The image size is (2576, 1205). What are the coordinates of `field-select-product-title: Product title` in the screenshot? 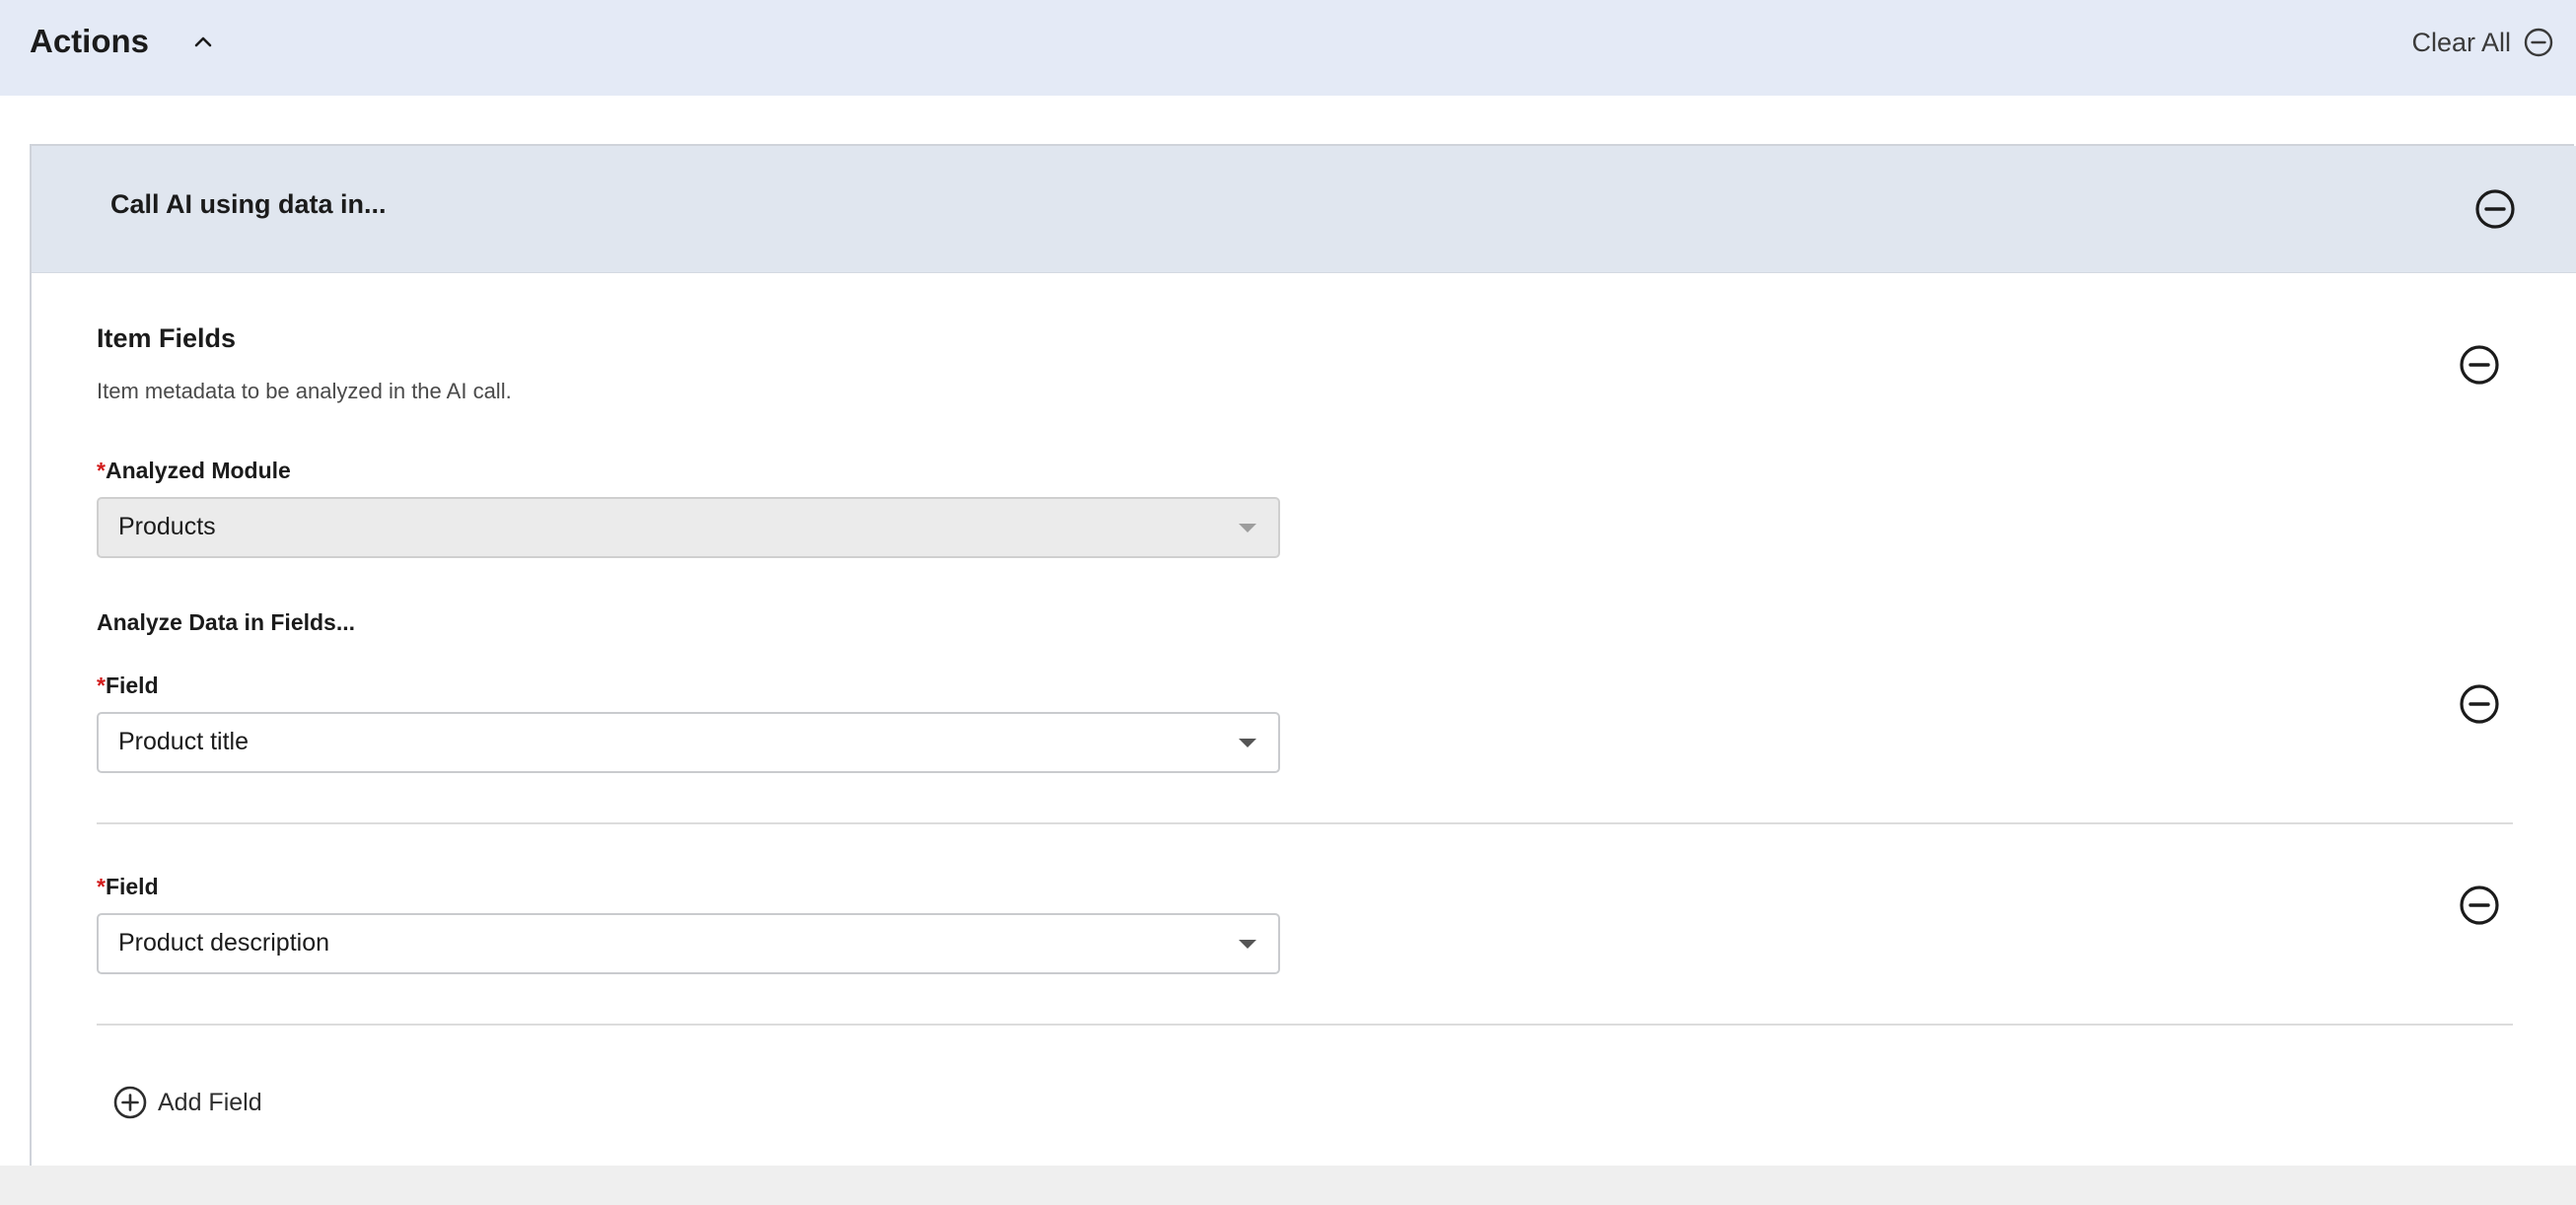 It's located at (688, 742).